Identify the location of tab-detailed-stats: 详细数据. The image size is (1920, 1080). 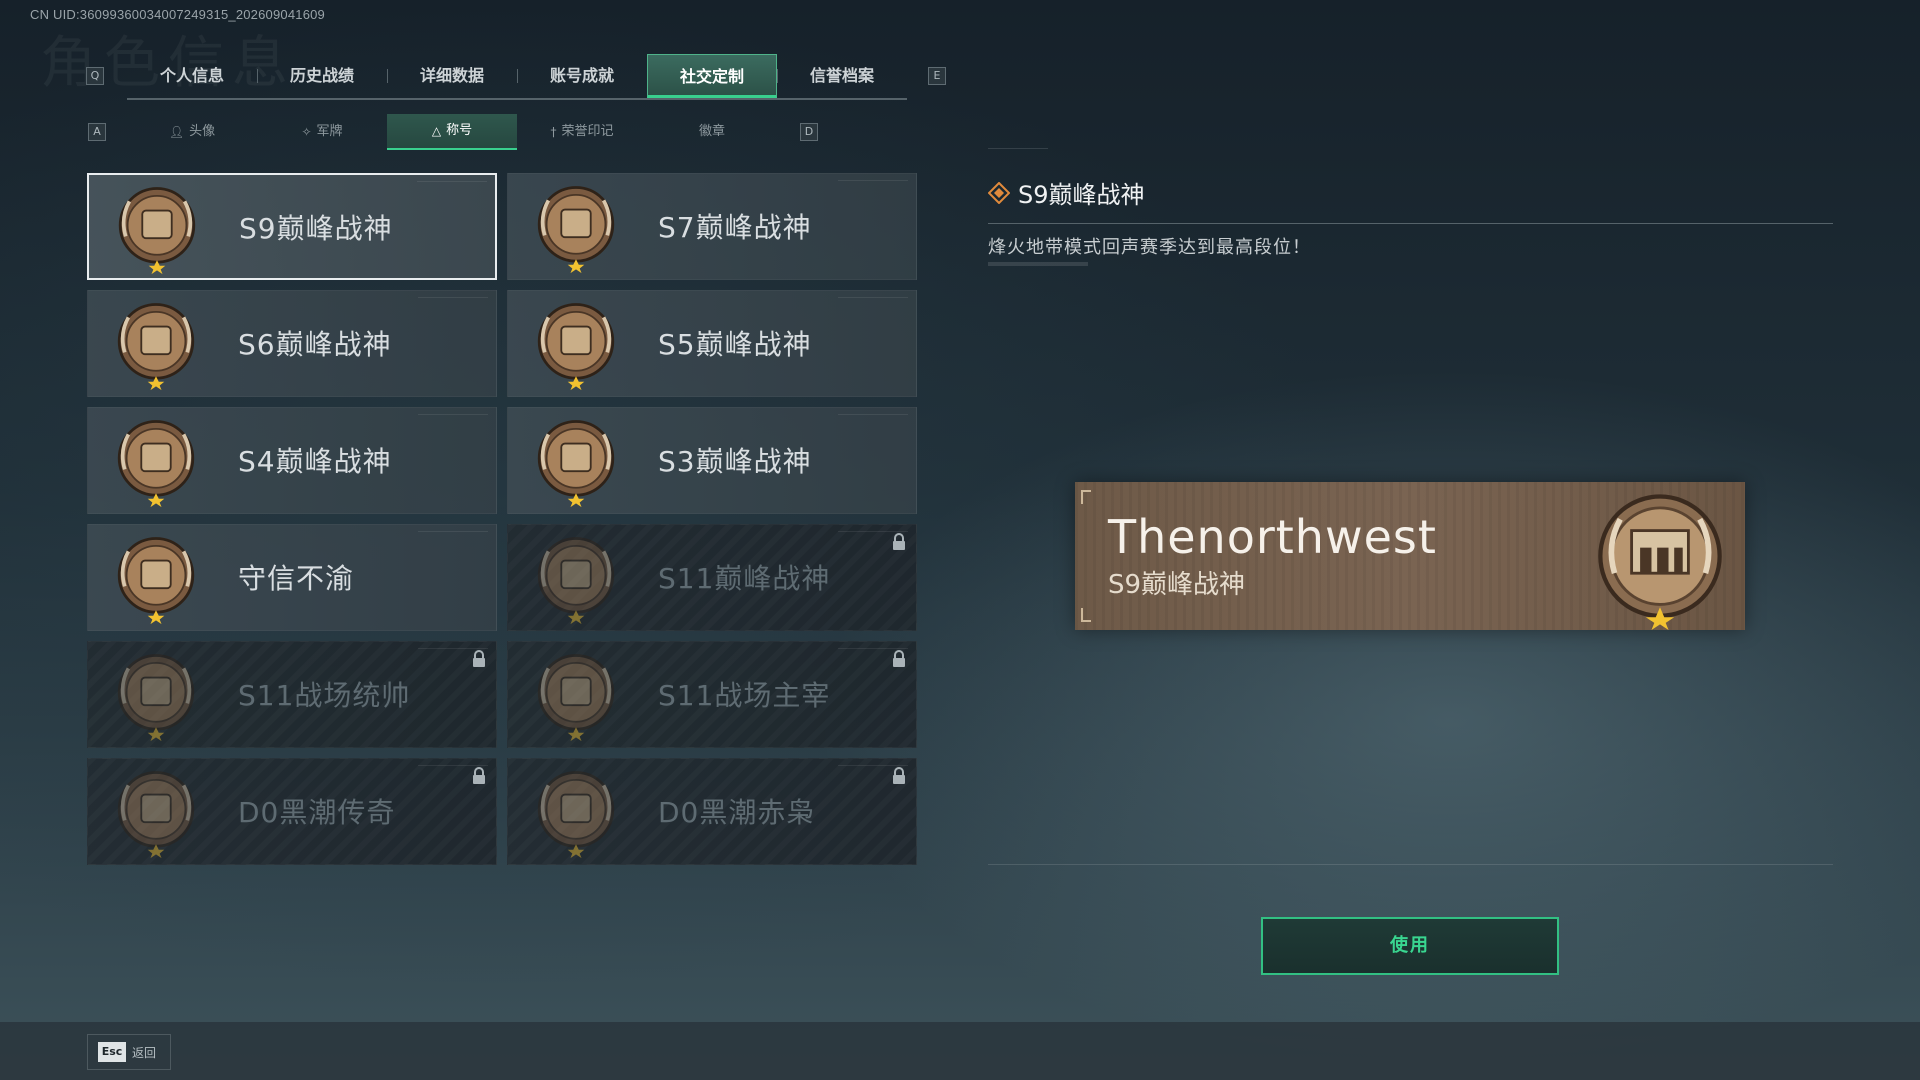
(452, 76).